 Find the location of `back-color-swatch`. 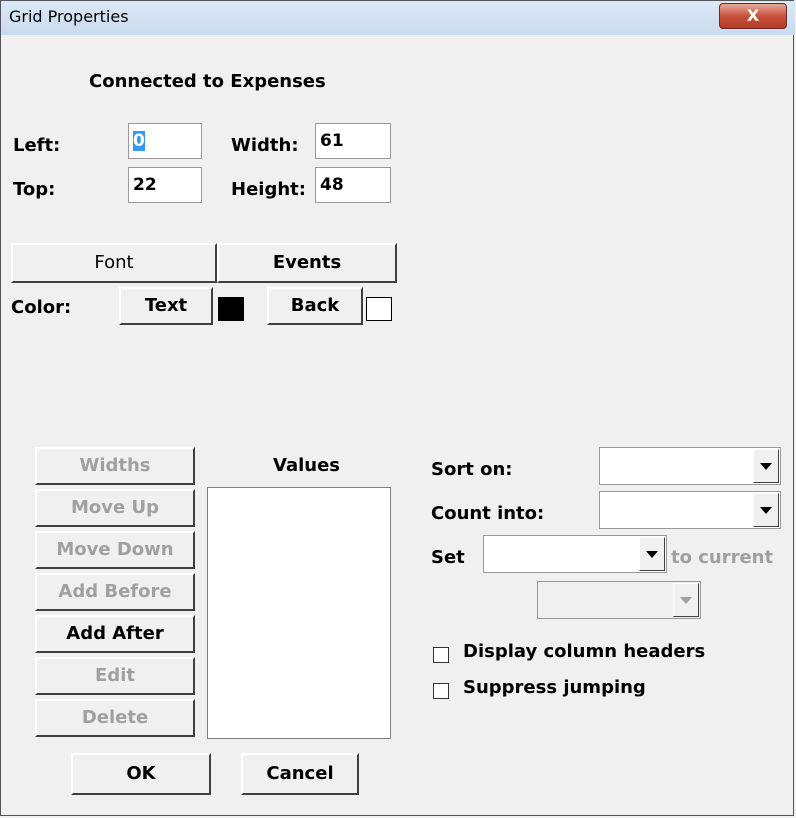

back-color-swatch is located at coordinates (379, 309).